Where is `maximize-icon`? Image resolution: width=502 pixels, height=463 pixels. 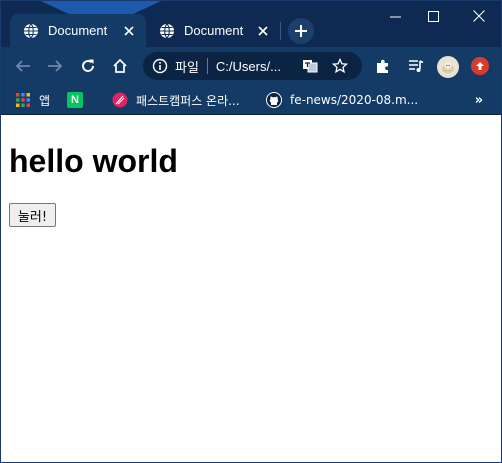
maximize-icon is located at coordinates (433, 16).